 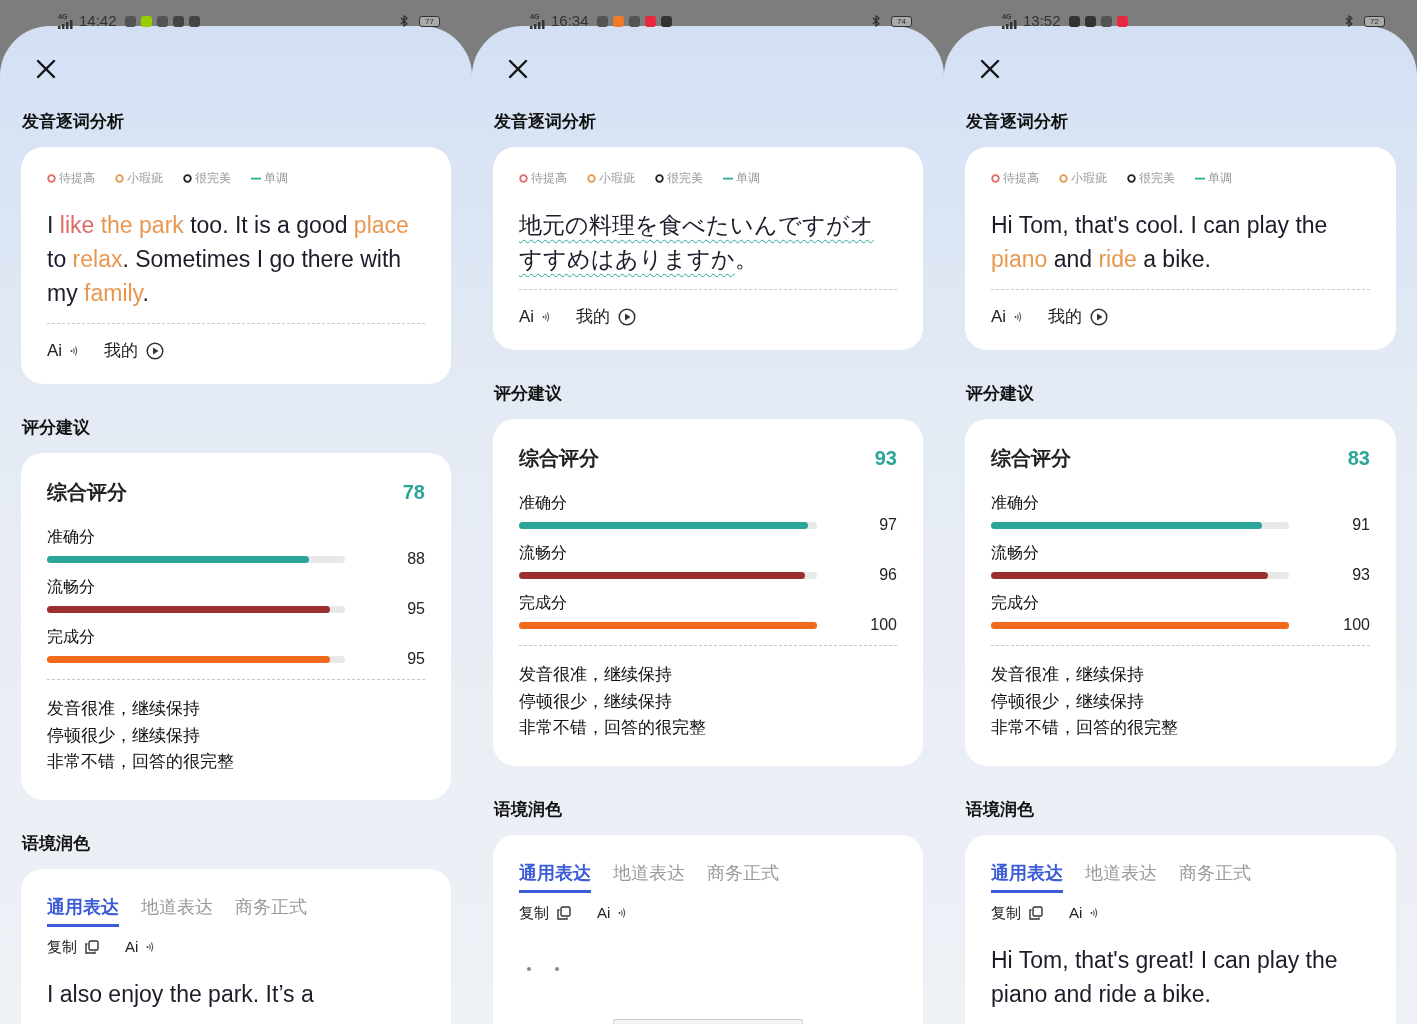 What do you see at coordinates (1361, 575) in the screenshot?
I see `metric-score: 93` at bounding box center [1361, 575].